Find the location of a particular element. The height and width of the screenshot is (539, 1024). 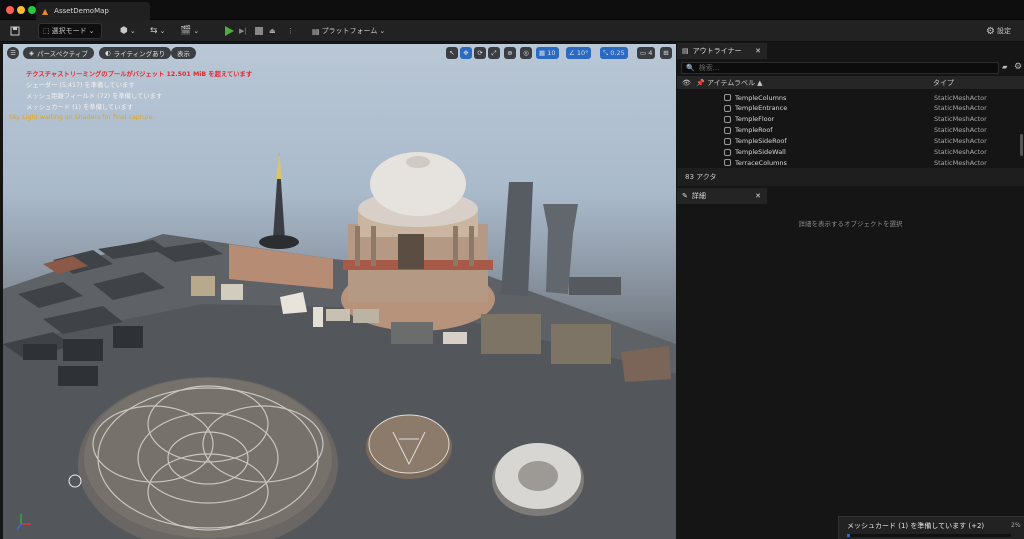

viewport-menu-button: ☰ is located at coordinates (13, 53).